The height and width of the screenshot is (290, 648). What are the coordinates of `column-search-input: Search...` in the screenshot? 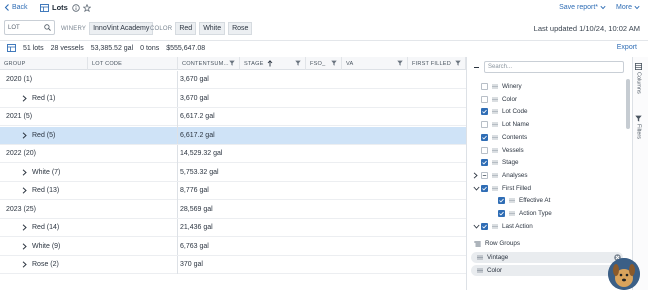 It's located at (554, 67).